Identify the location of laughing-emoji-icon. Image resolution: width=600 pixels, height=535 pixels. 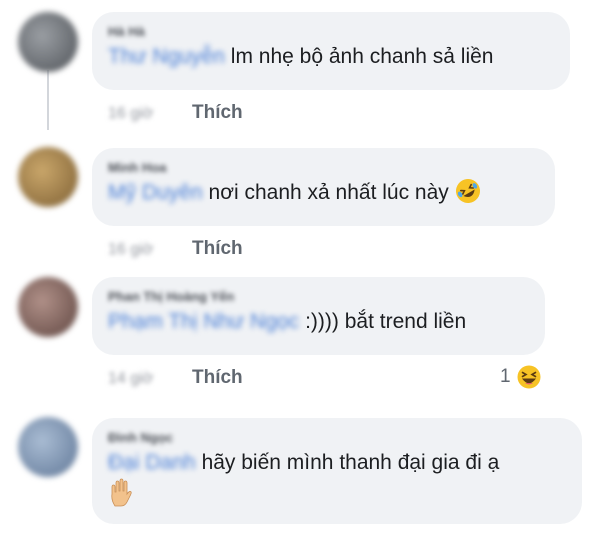
(529, 377).